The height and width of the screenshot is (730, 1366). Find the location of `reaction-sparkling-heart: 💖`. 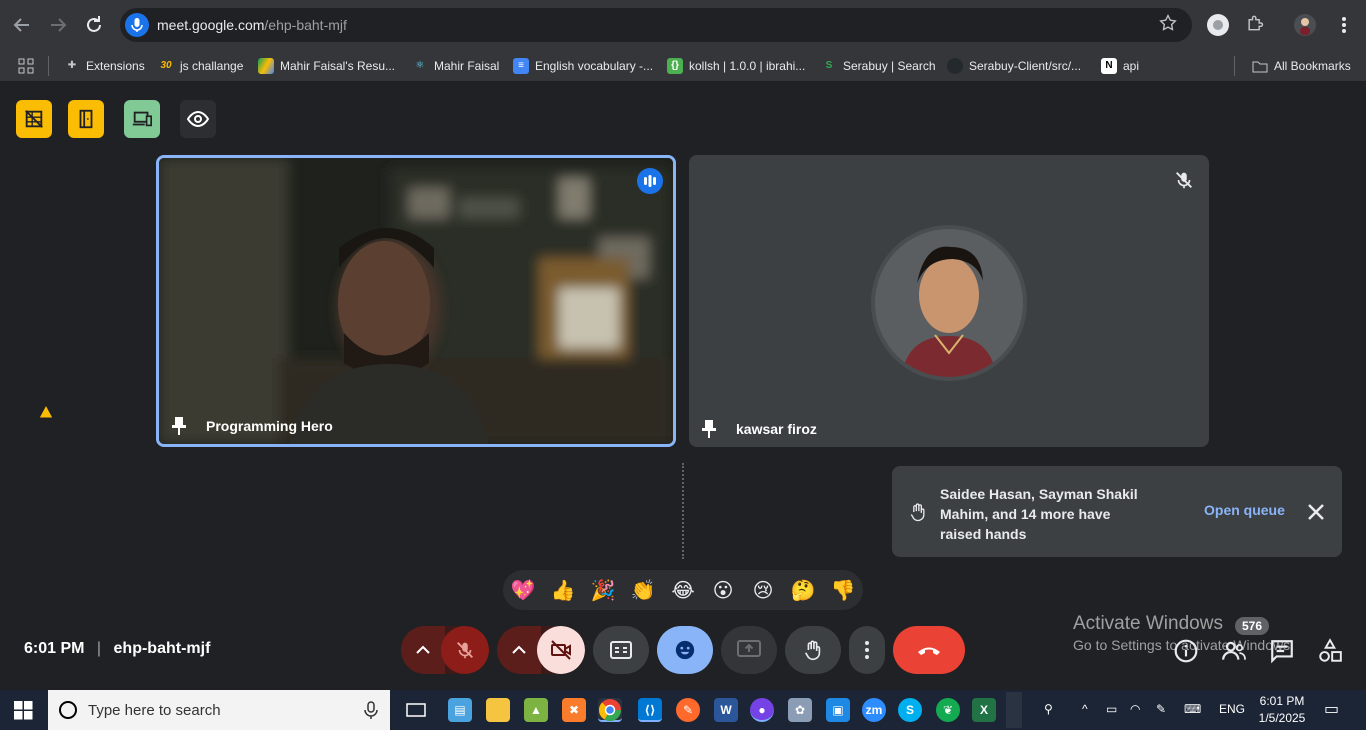

reaction-sparkling-heart: 💖 is located at coordinates (523, 591).